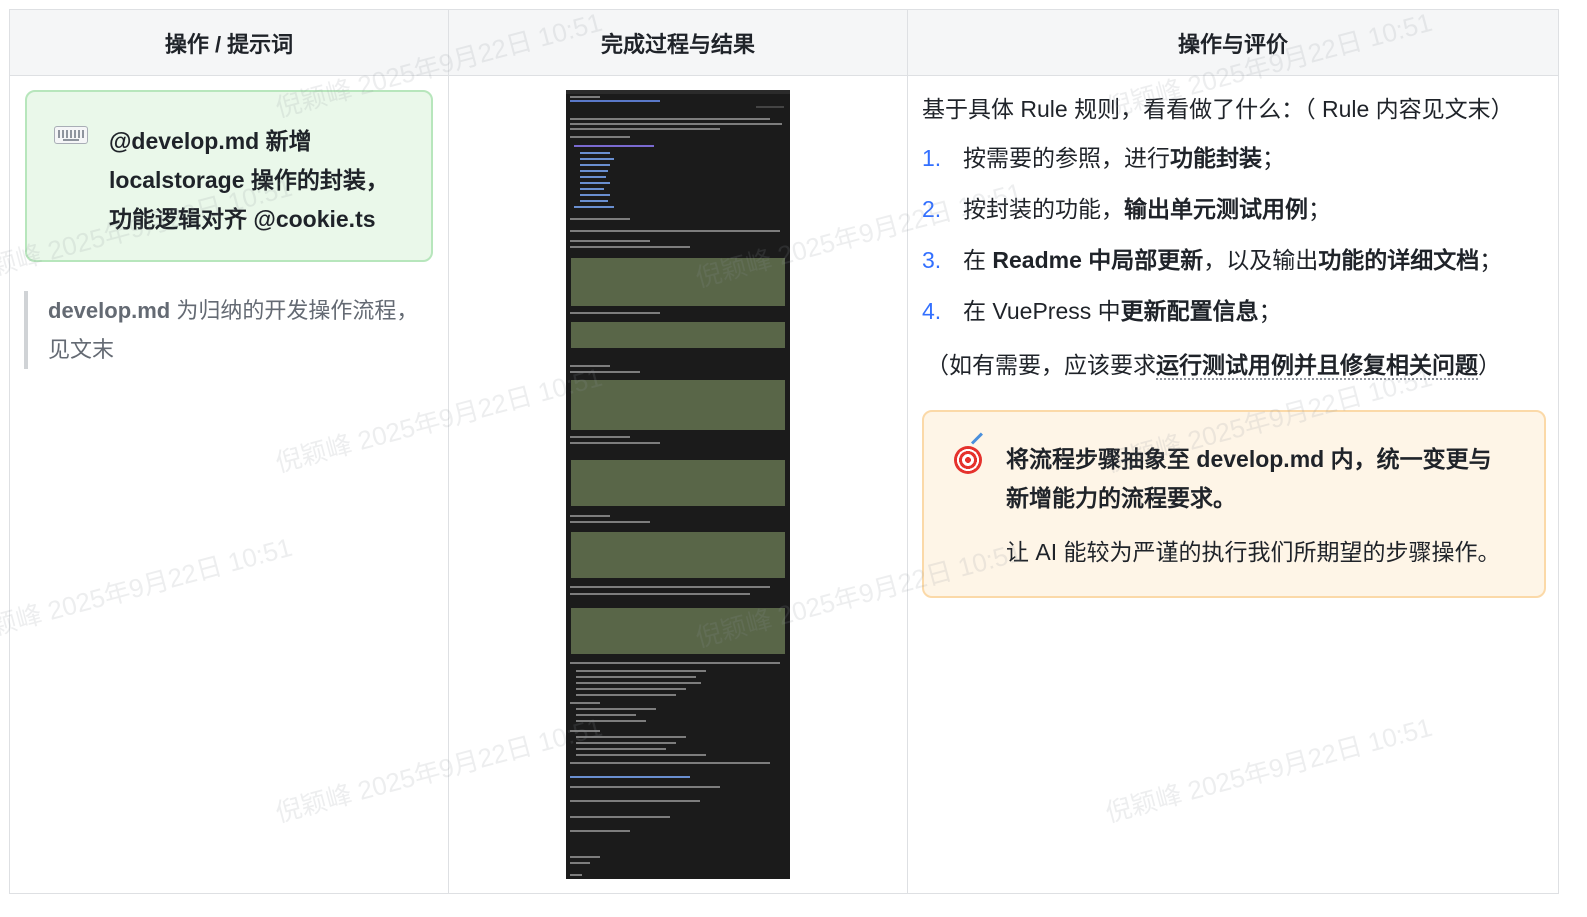 This screenshot has height=917, width=1587. I want to click on step-highlight: 功能封装, so click(1216, 158).